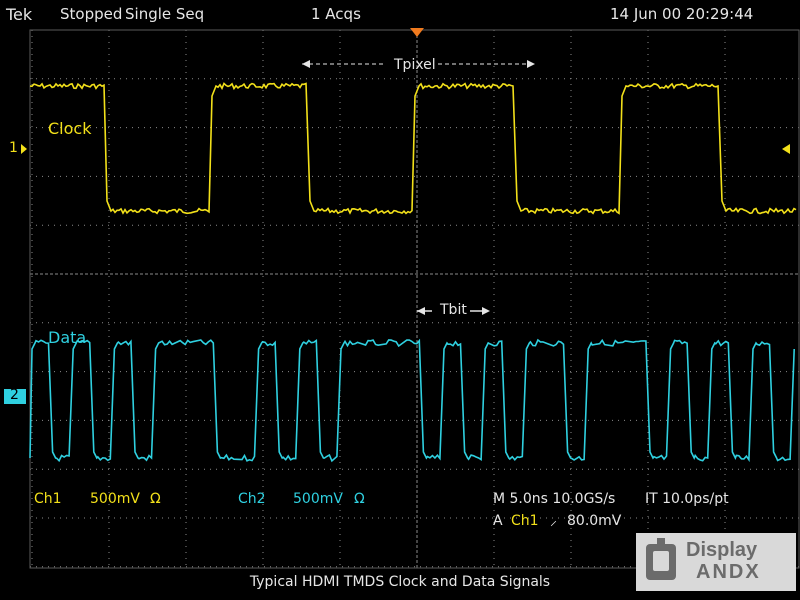 Image resolution: width=800 pixels, height=600 pixels. I want to click on trigger-level-marker, so click(786, 149).